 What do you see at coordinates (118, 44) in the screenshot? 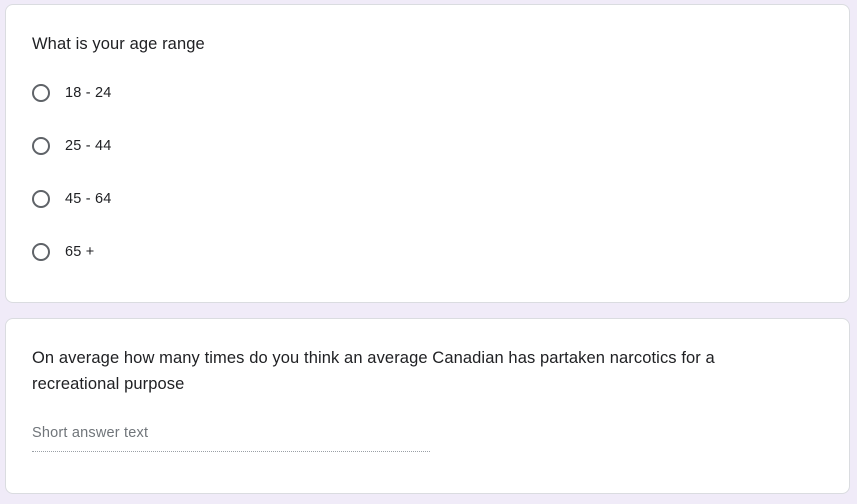
I see `question-title: What is your age range` at bounding box center [118, 44].